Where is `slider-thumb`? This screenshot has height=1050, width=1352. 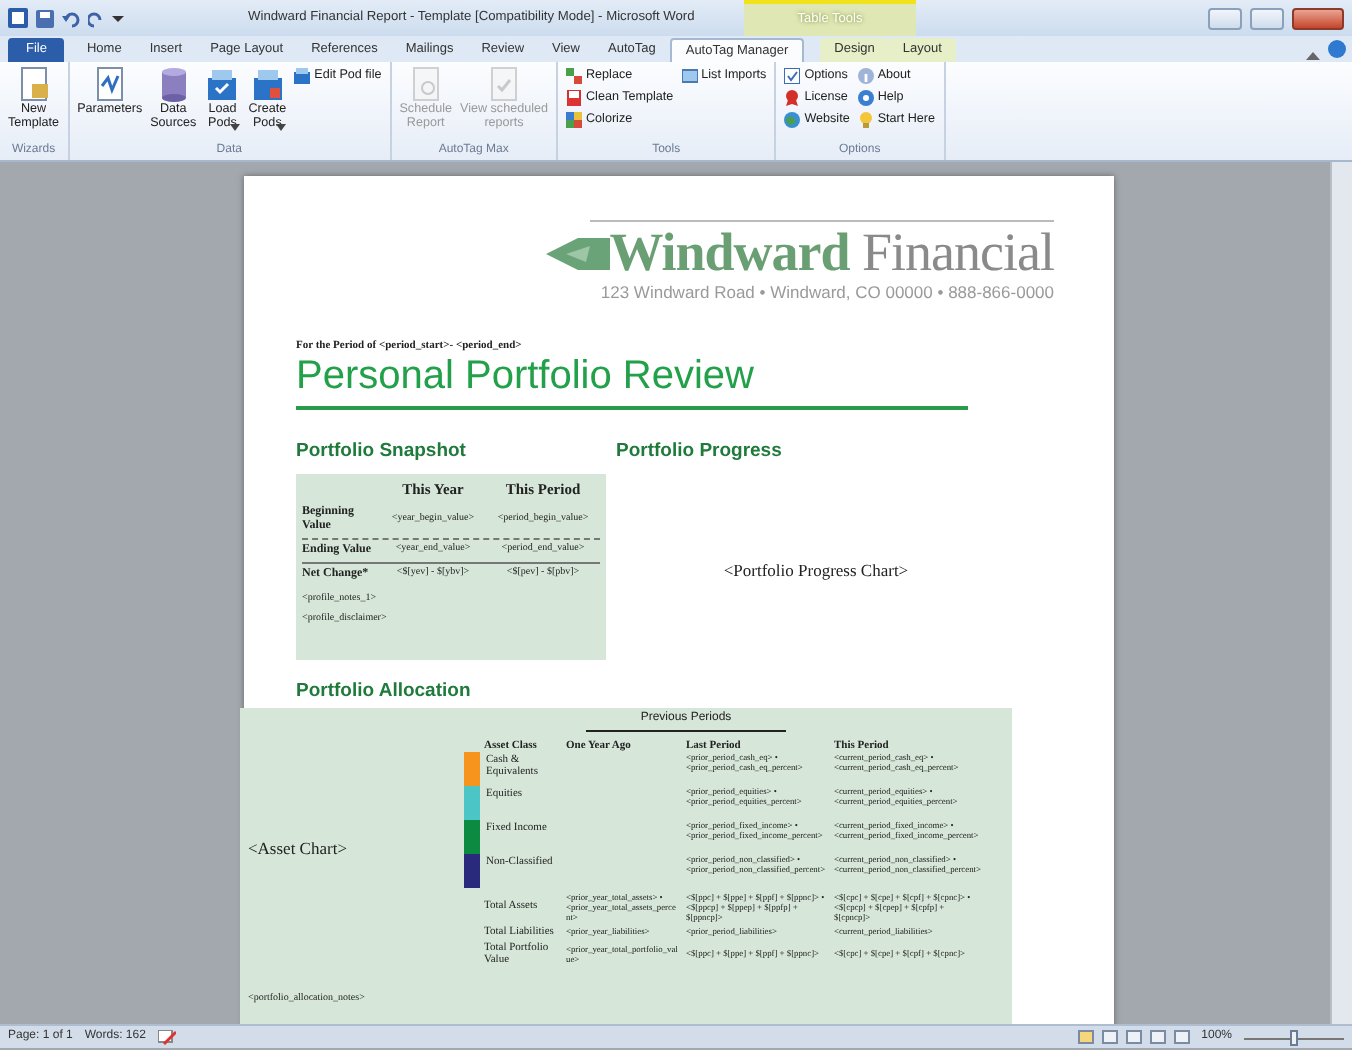
slider-thumb is located at coordinates (1294, 1037).